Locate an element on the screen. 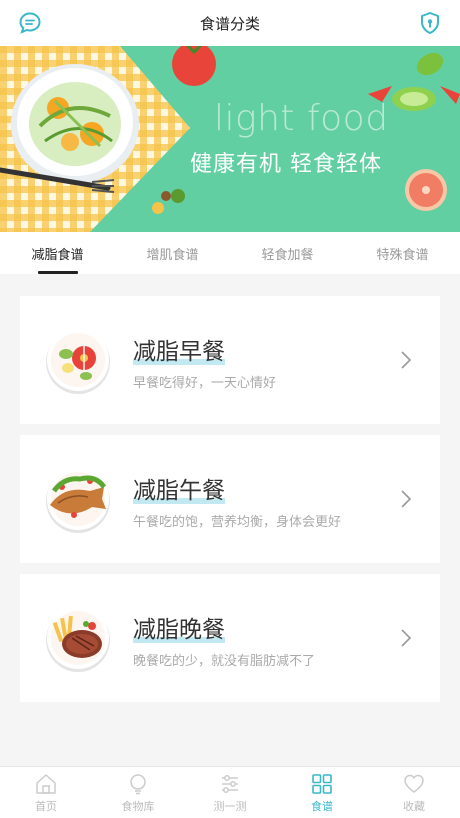  card-title: 减脂午餐 is located at coordinates (179, 491).